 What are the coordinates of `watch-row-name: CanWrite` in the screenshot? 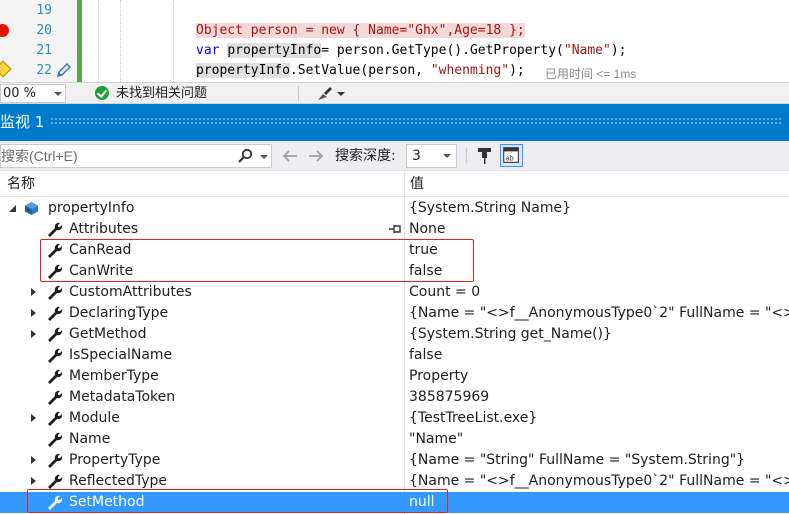 It's located at (101, 271).